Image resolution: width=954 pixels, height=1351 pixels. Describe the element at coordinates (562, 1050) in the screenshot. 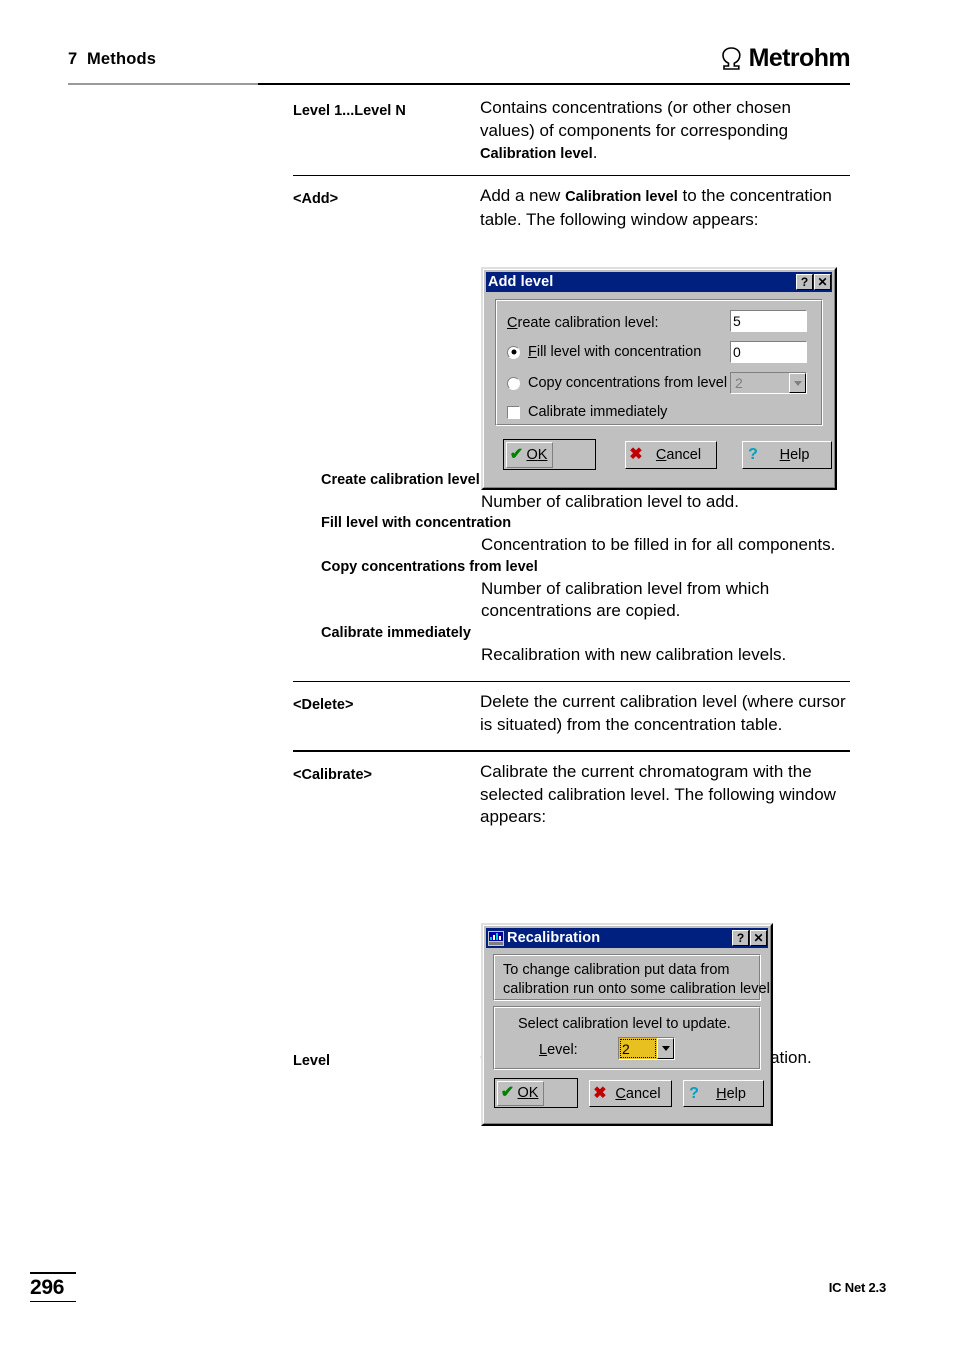

I see `label-rest: evel:` at that location.